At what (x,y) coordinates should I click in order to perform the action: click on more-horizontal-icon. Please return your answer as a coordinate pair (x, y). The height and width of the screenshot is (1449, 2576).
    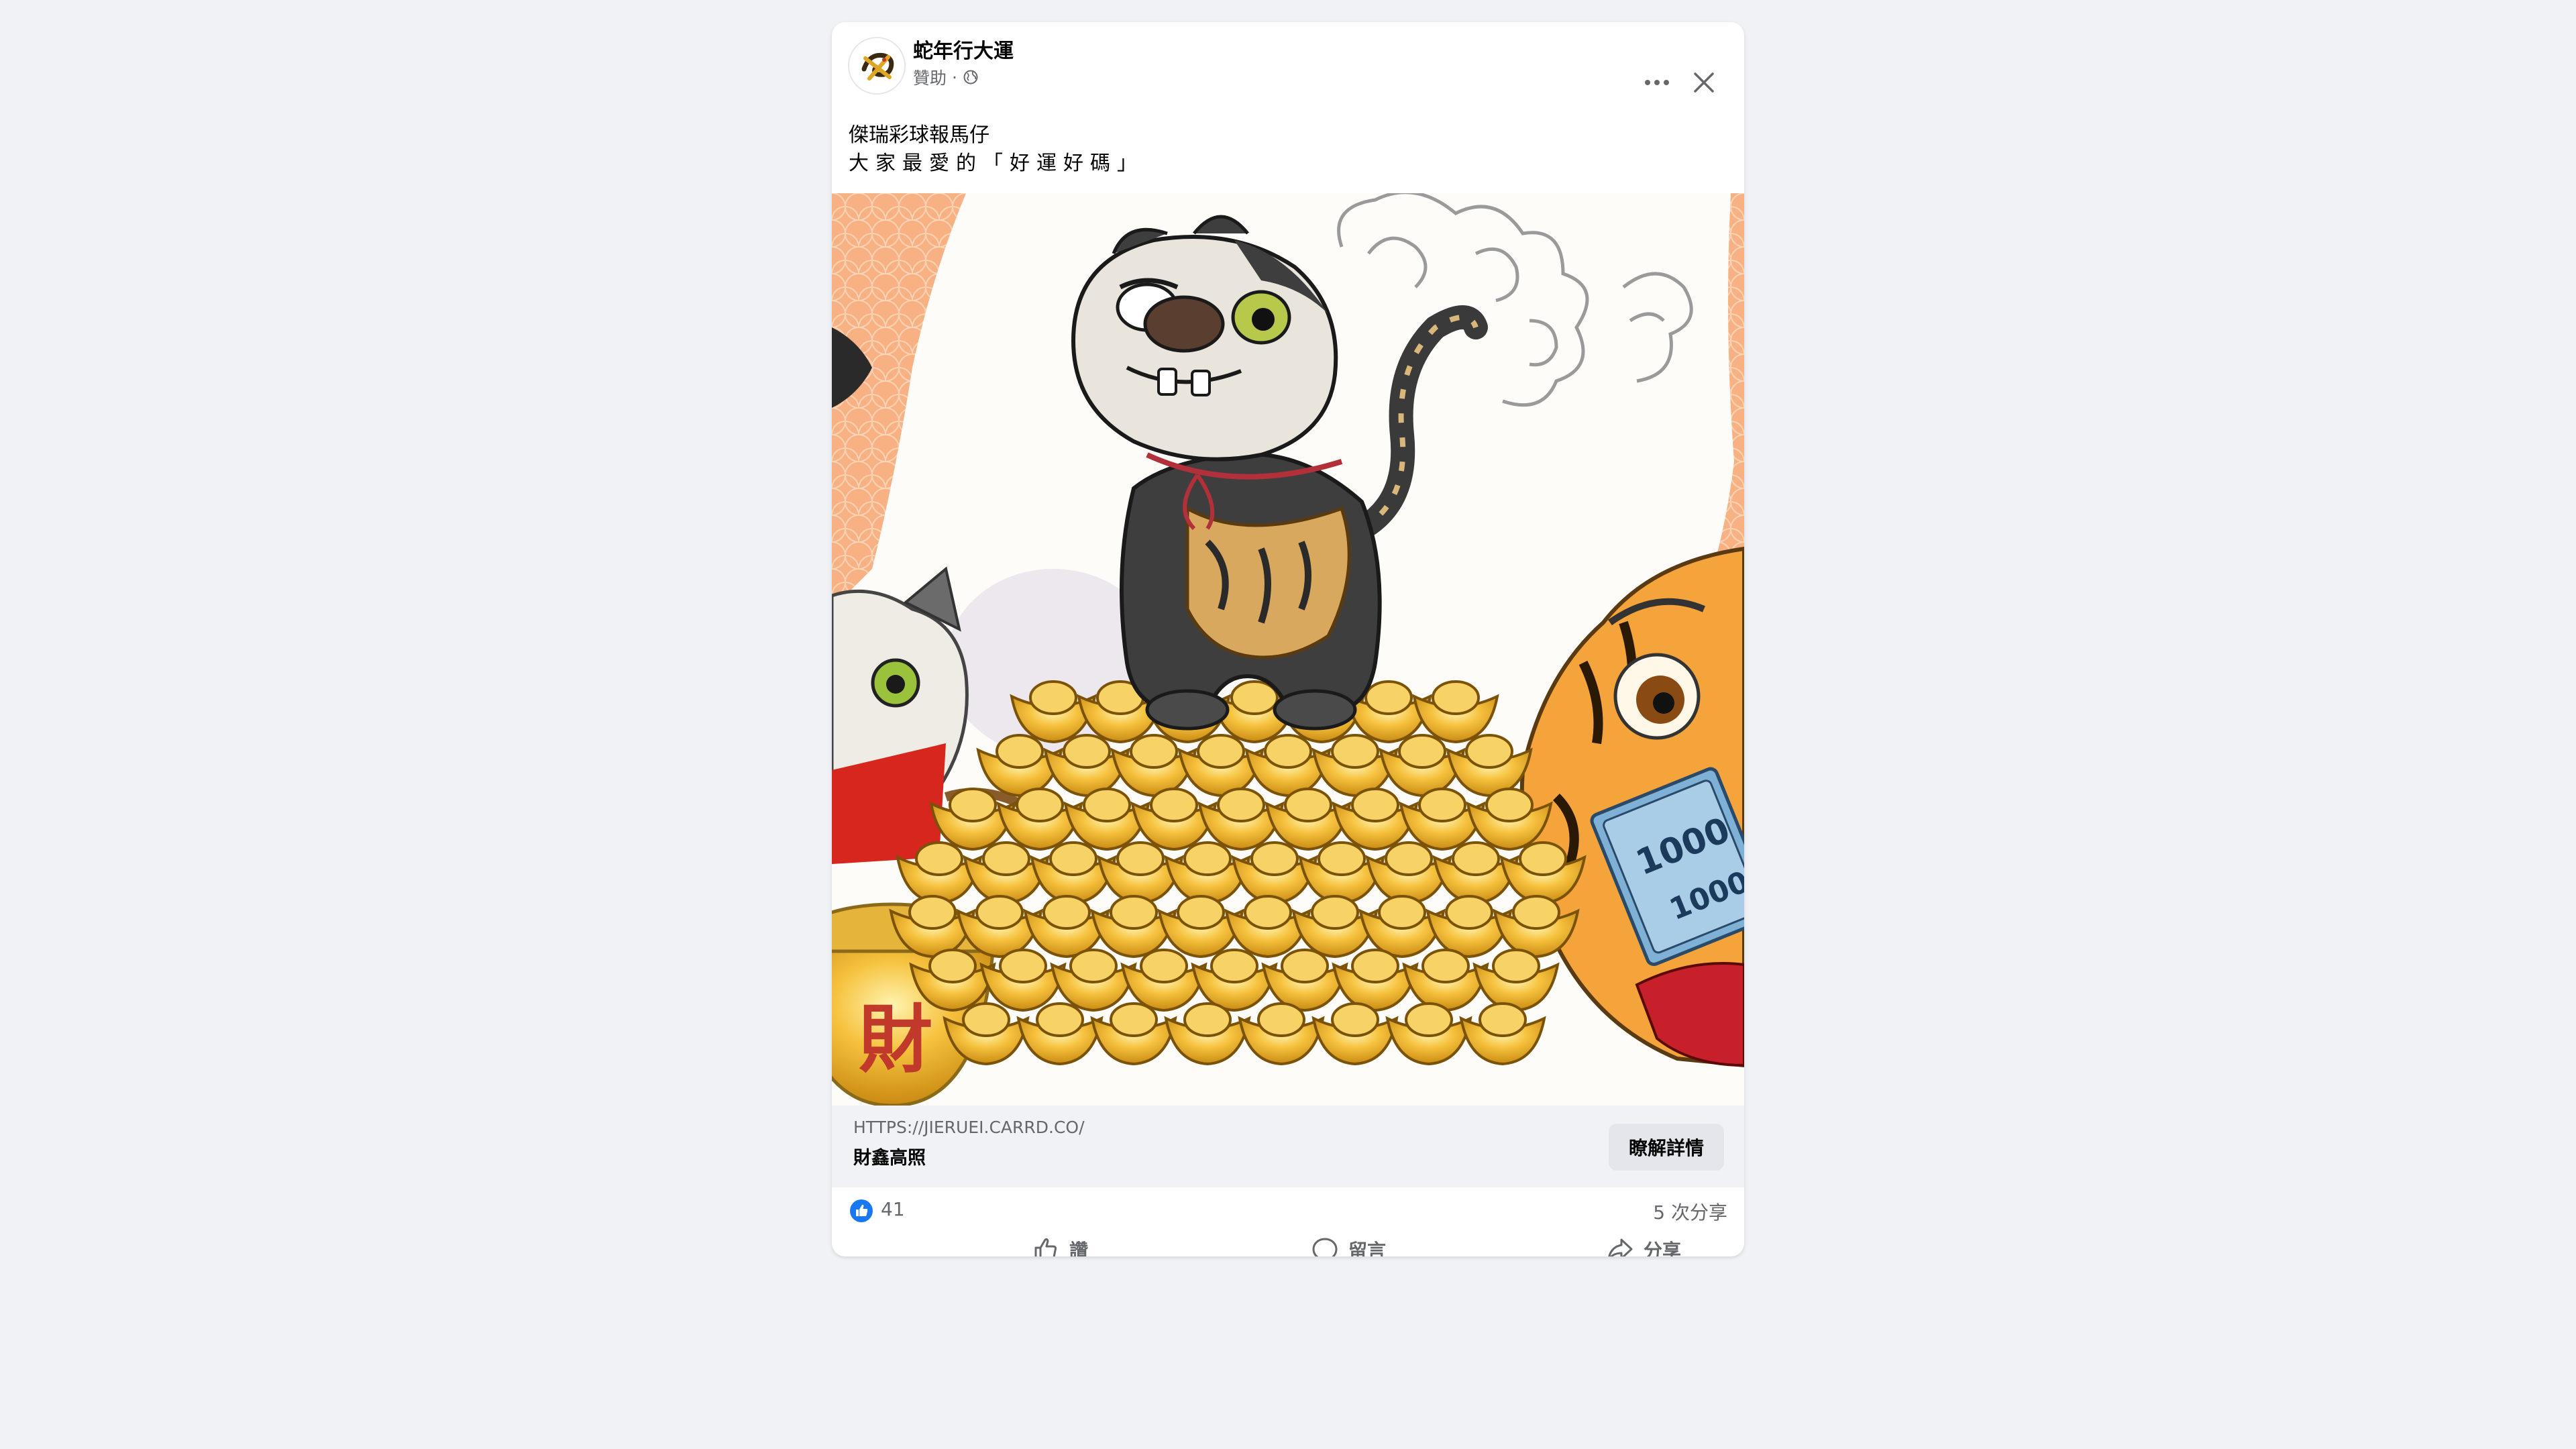
    Looking at the image, I should click on (1657, 82).